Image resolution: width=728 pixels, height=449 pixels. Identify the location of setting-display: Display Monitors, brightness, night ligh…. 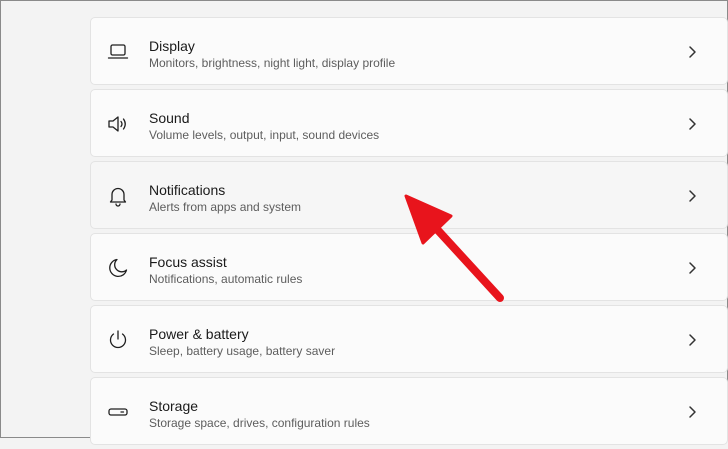
(409, 51).